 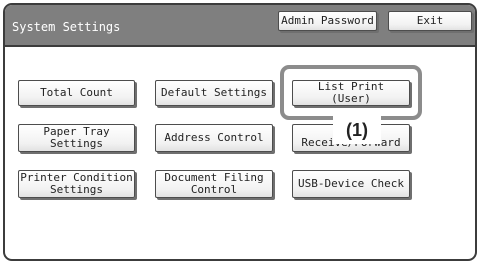 I want to click on admin-password-button: Admin Password, so click(x=327, y=21).